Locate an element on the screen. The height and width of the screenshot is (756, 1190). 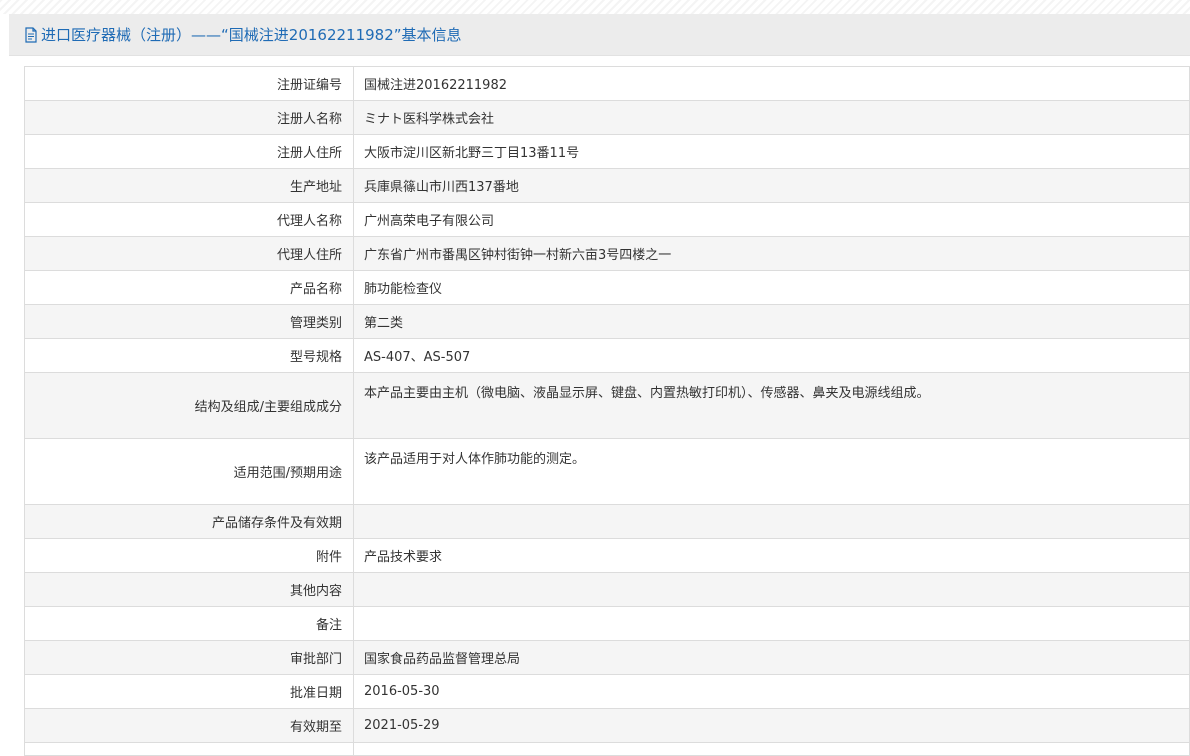
row-label: 附件 is located at coordinates (189, 555).